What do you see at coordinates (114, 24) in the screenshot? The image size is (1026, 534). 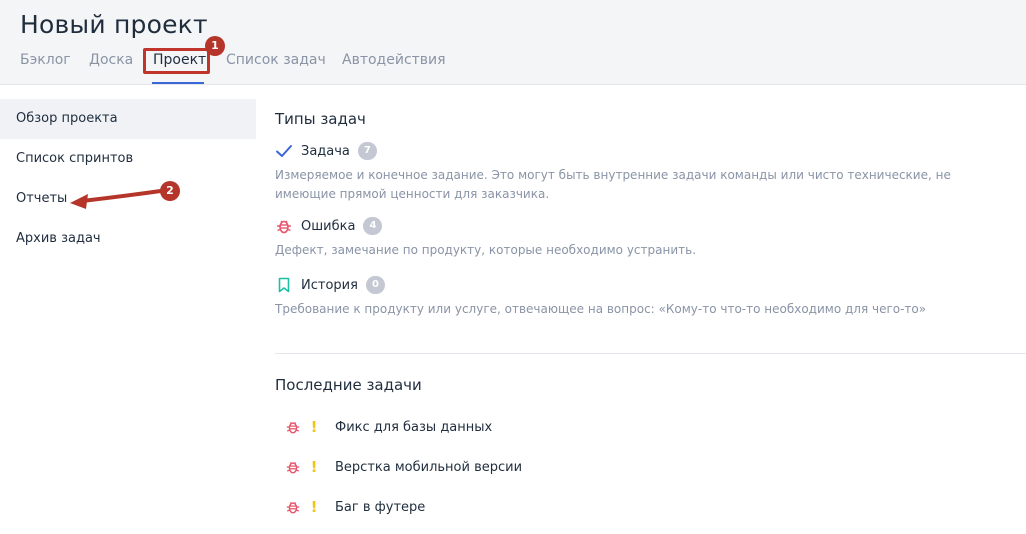 I see `page-title: Новый проект` at bounding box center [114, 24].